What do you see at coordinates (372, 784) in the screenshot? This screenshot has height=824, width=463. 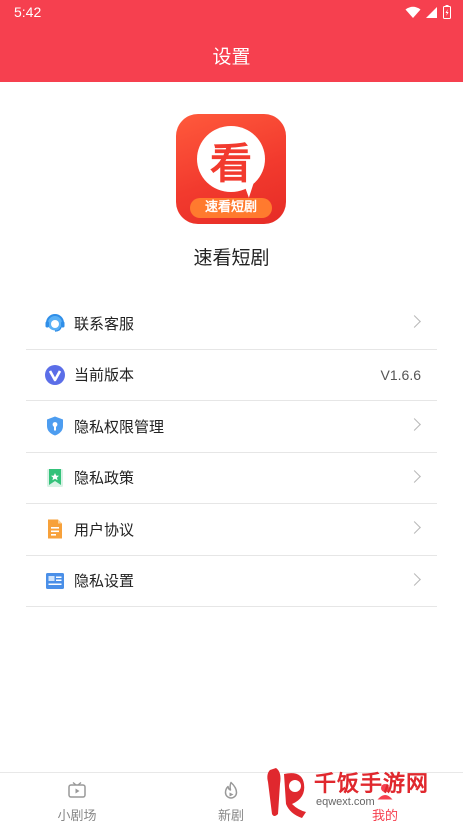 I see `watermark-text: 千饭手游网` at bounding box center [372, 784].